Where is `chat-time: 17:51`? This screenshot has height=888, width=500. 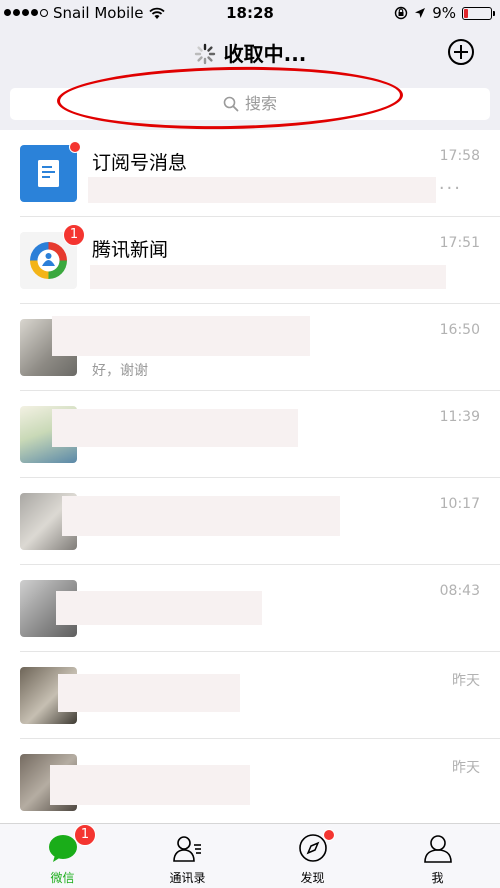
chat-time: 17:51 is located at coordinates (459, 243).